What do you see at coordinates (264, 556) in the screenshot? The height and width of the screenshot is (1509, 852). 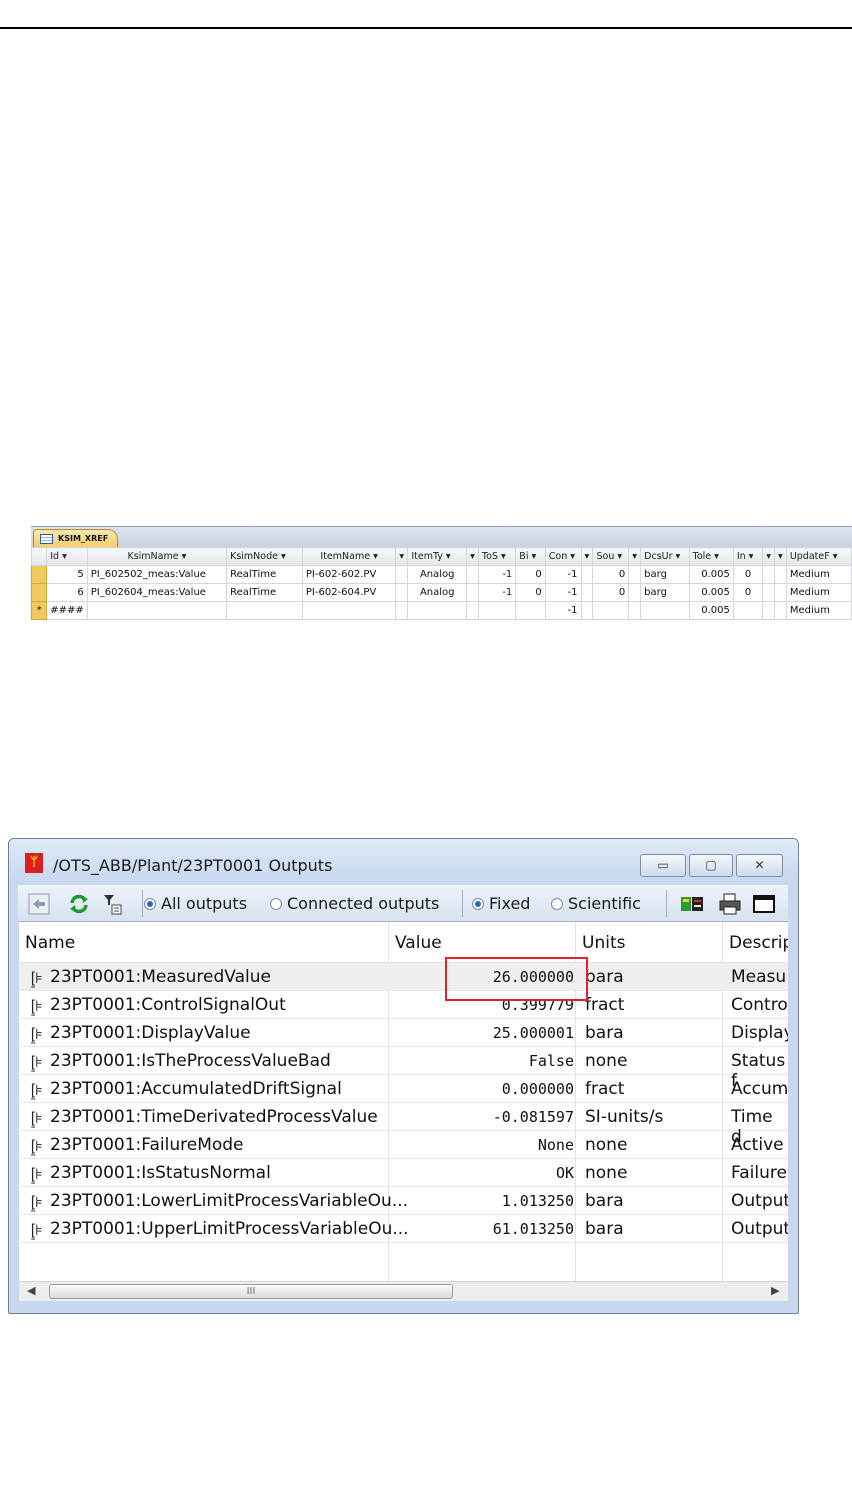 I see `column-header: KsimNode ▾` at bounding box center [264, 556].